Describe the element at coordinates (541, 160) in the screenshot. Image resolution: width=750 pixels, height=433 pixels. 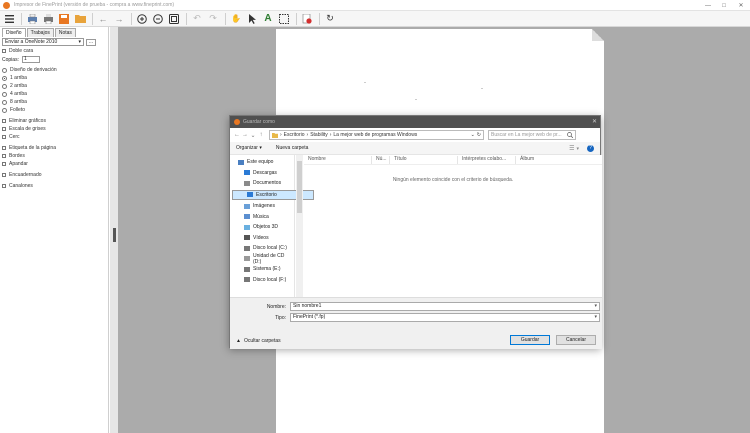
I see `column-header: Álbum` at that location.